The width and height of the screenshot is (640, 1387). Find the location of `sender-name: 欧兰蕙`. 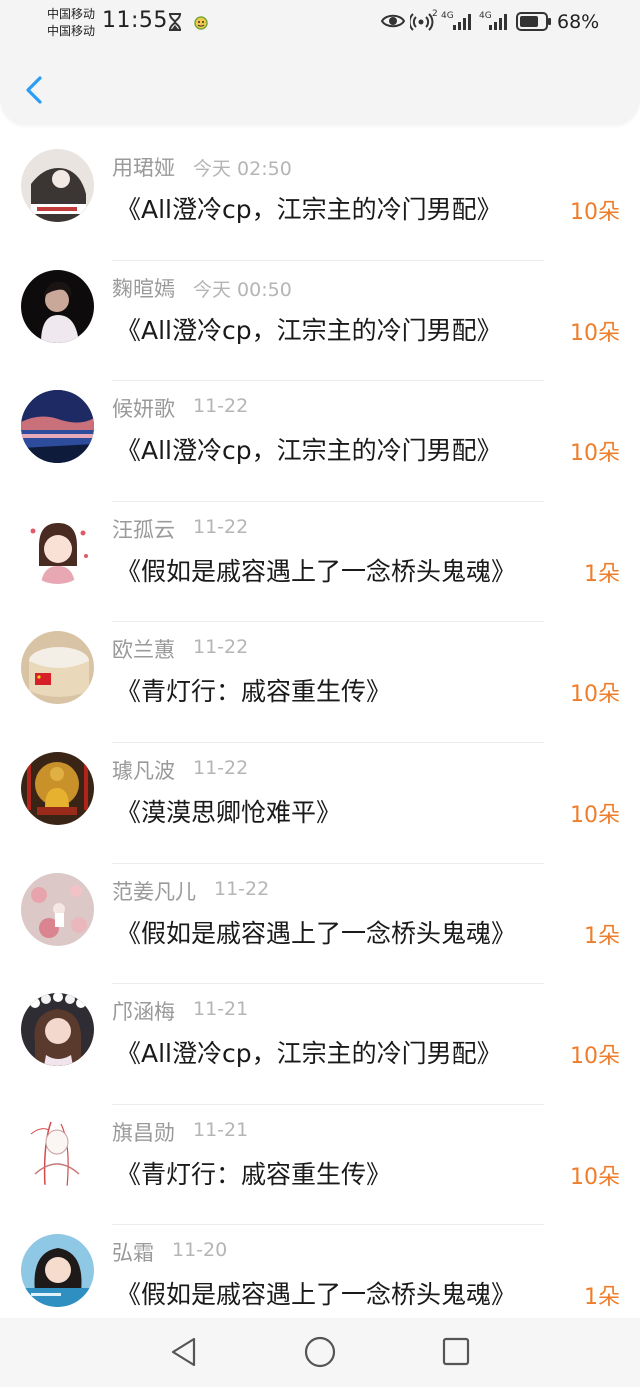

sender-name: 欧兰蕙 is located at coordinates (143, 650).